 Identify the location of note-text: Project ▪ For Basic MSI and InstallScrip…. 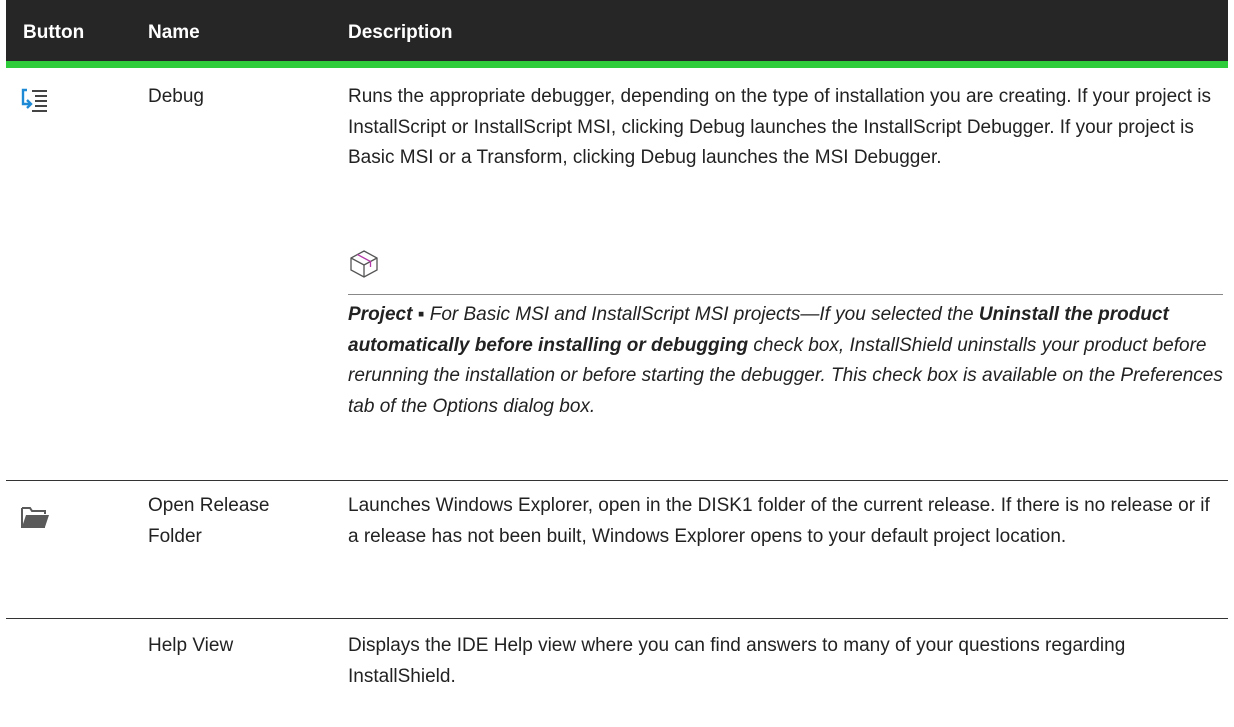
(785, 361).